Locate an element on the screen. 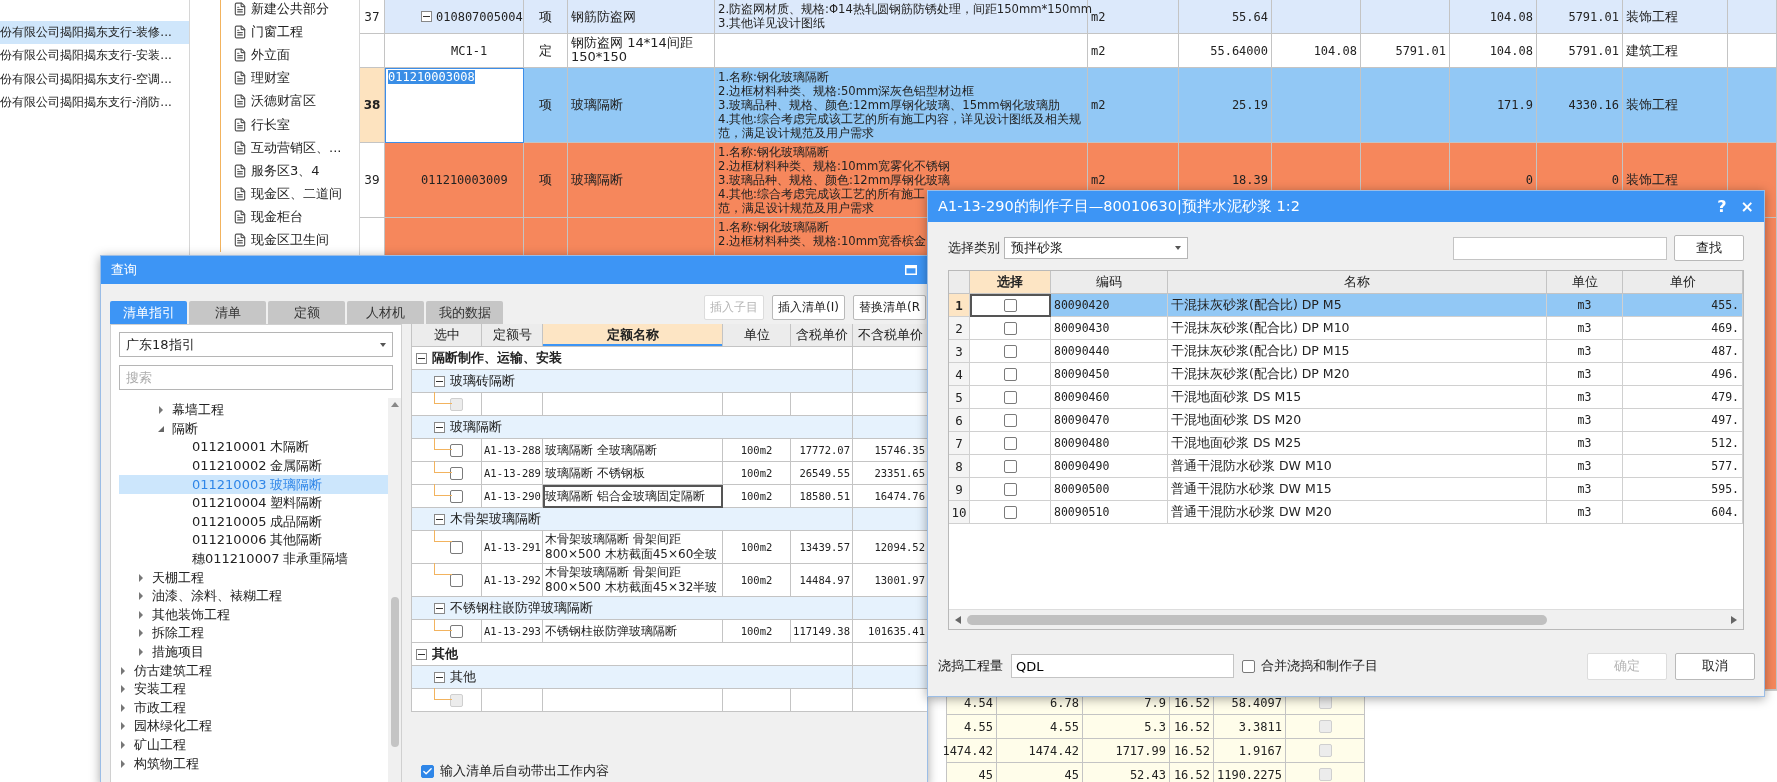 The image size is (1777, 782). row-number: 8 is located at coordinates (959, 466).